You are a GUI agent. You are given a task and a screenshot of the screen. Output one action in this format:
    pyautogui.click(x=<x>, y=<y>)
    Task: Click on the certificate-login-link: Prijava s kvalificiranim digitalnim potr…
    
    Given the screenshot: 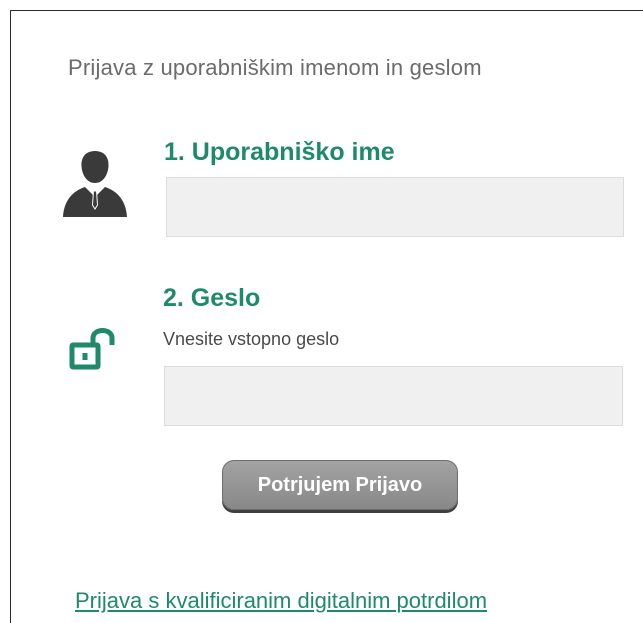 What is the action you would take?
    pyautogui.click(x=281, y=601)
    